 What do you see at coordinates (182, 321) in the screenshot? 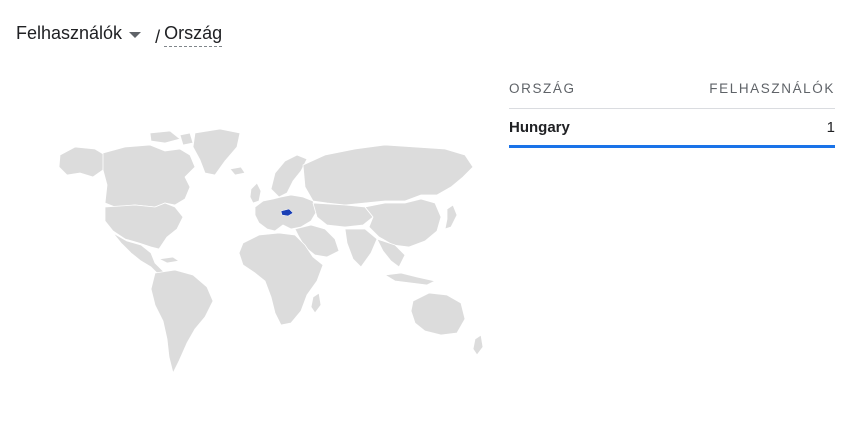
I see `map-region-south-america` at bounding box center [182, 321].